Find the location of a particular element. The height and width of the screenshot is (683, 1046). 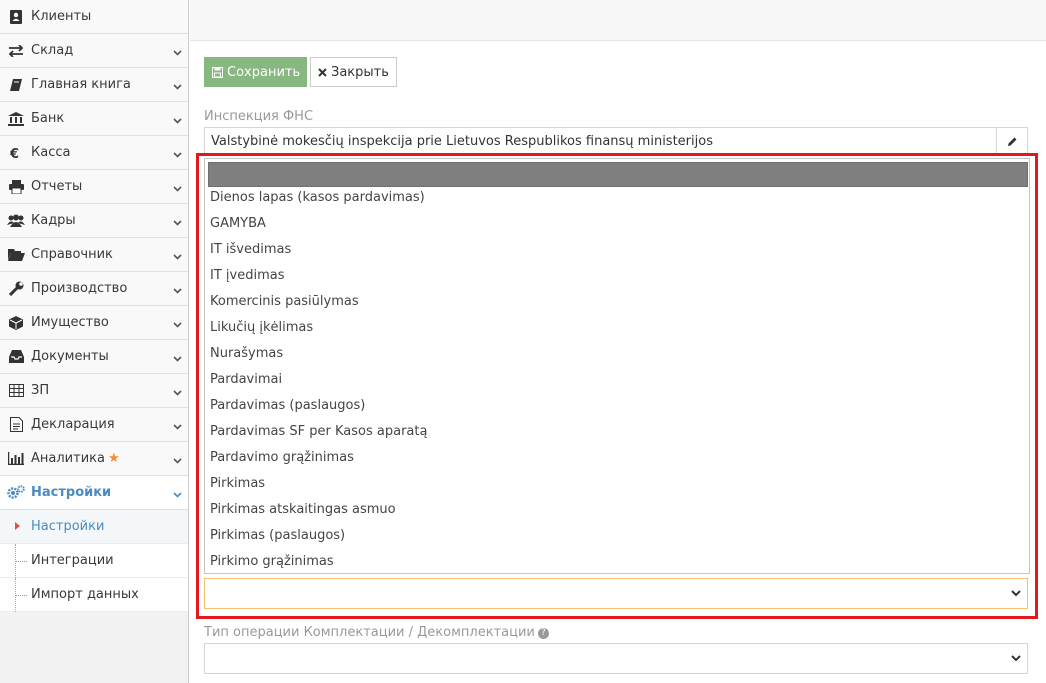

sidebar-item-label: Производство is located at coordinates (79, 288).